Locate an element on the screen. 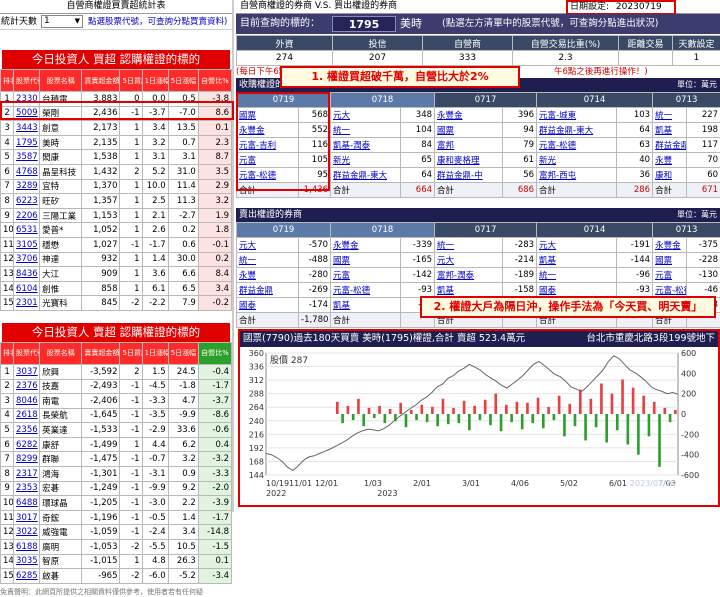 This screenshot has width=720, height=597. table-row: 64768晶呈科技1,43225.231.03.5 is located at coordinates (116, 171).